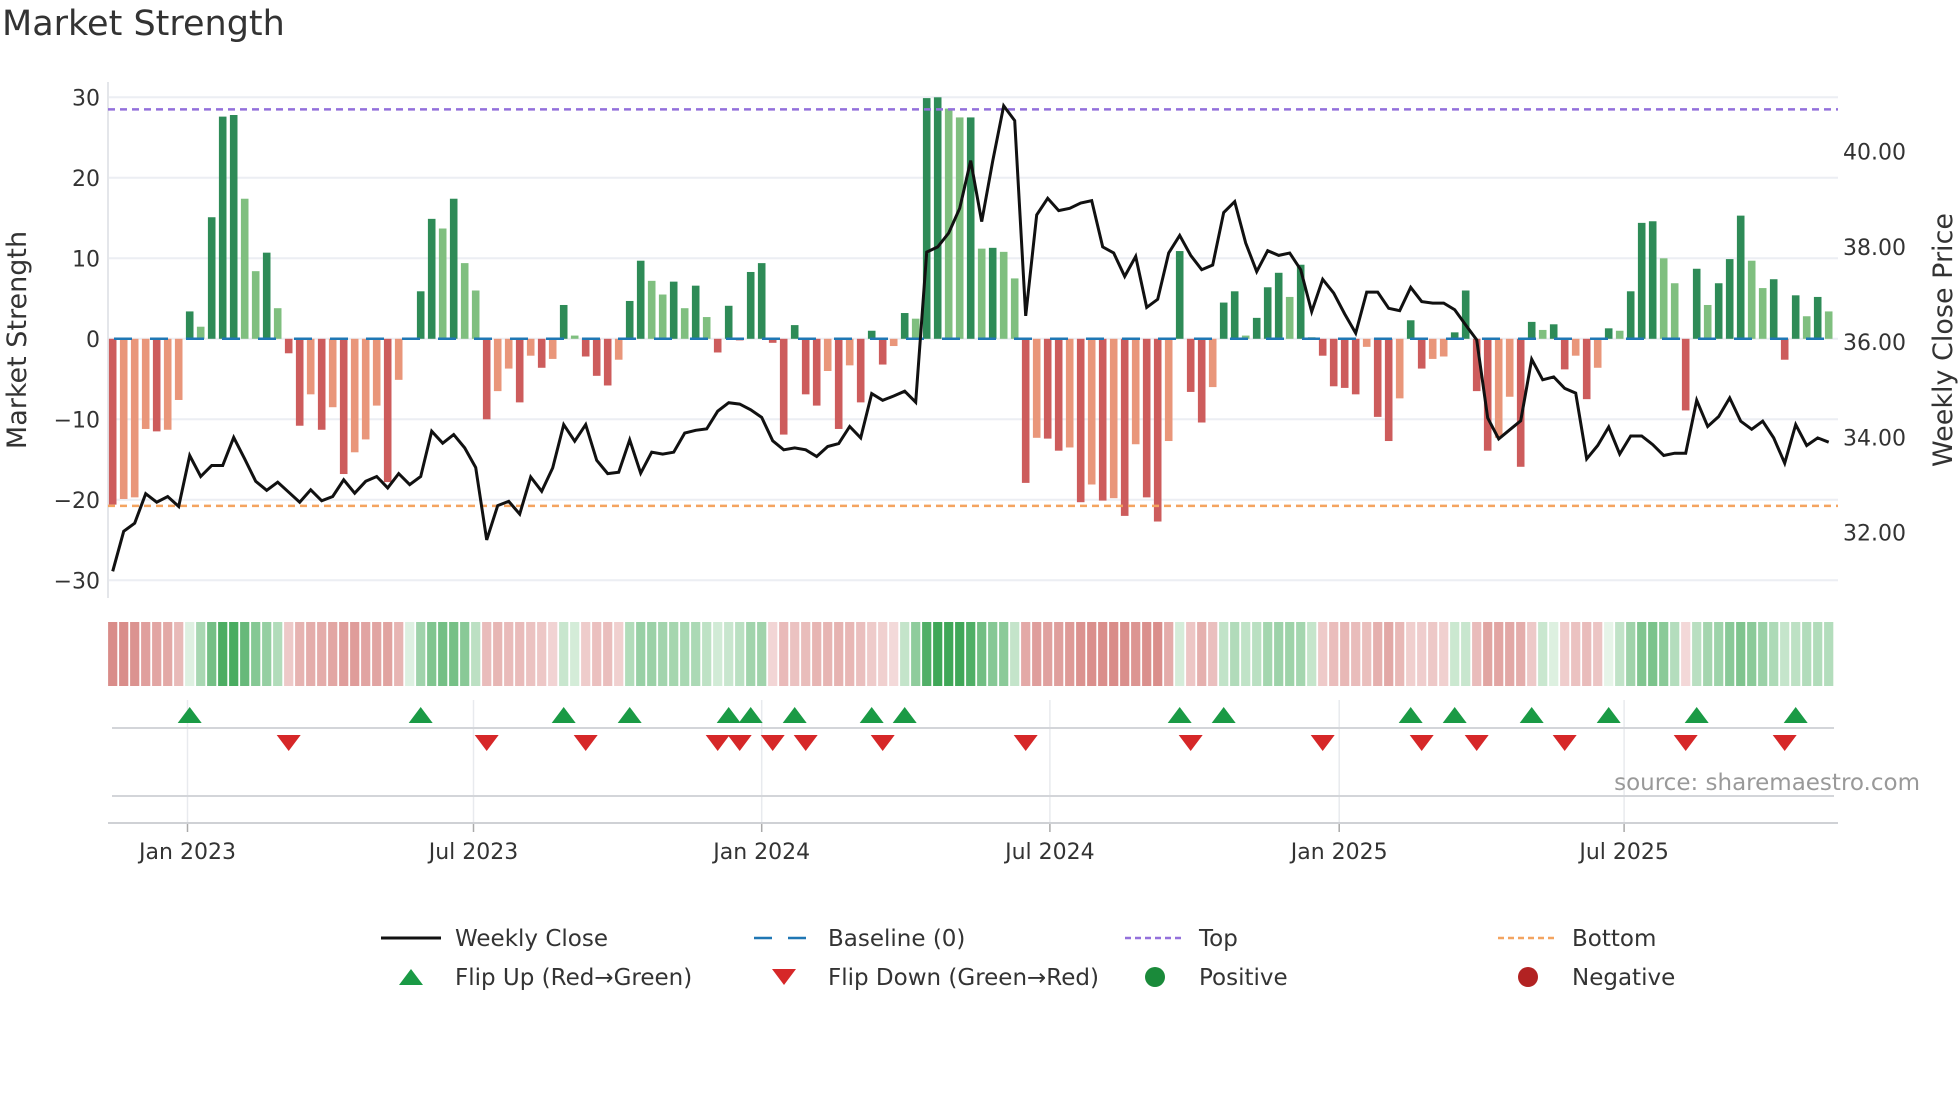 The height and width of the screenshot is (1102, 1960). What do you see at coordinates (1338, 852) in the screenshot?
I see `x-tick-label: Jan 2025` at bounding box center [1338, 852].